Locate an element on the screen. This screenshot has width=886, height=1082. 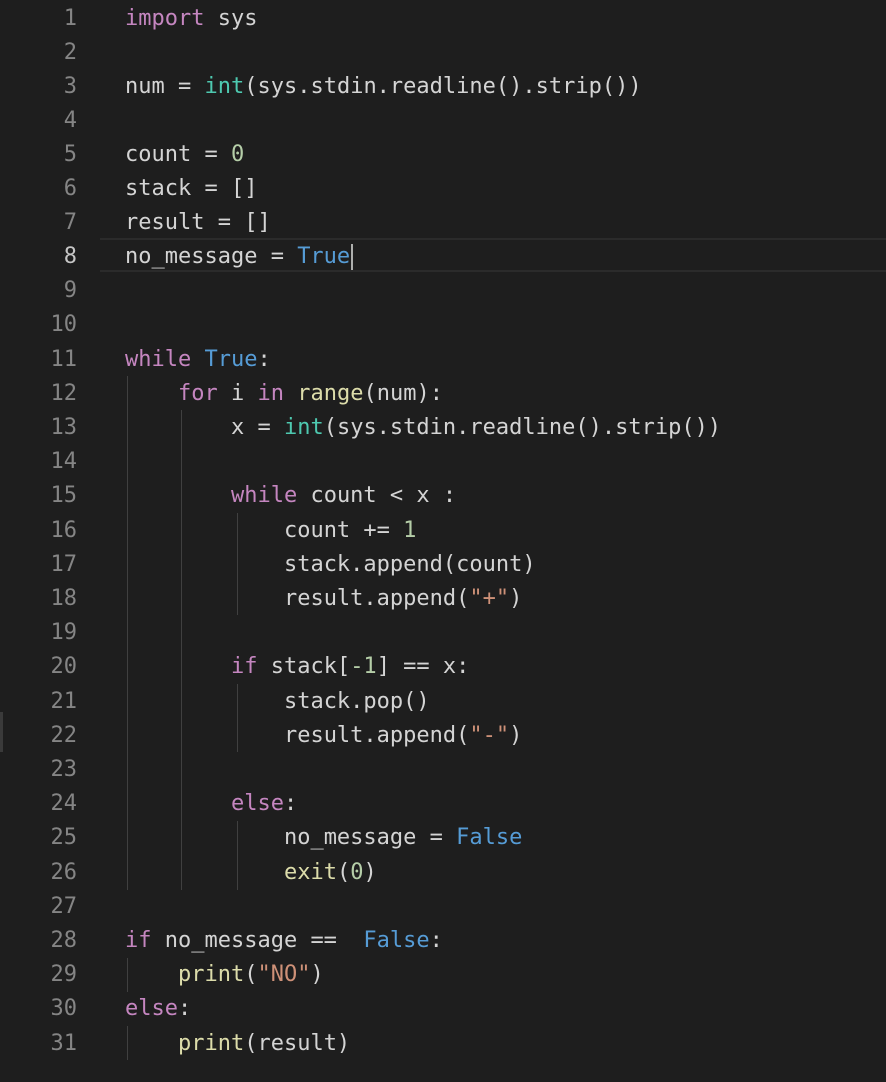
identifier-token: x = is located at coordinates (257, 427).